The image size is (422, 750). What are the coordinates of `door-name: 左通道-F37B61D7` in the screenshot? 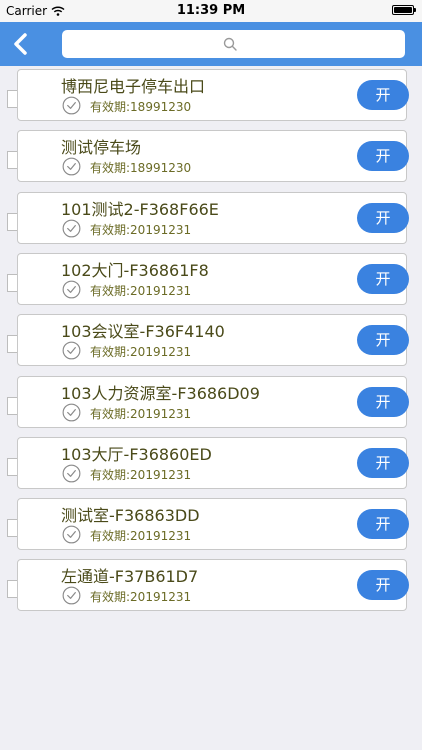 It's located at (130, 577).